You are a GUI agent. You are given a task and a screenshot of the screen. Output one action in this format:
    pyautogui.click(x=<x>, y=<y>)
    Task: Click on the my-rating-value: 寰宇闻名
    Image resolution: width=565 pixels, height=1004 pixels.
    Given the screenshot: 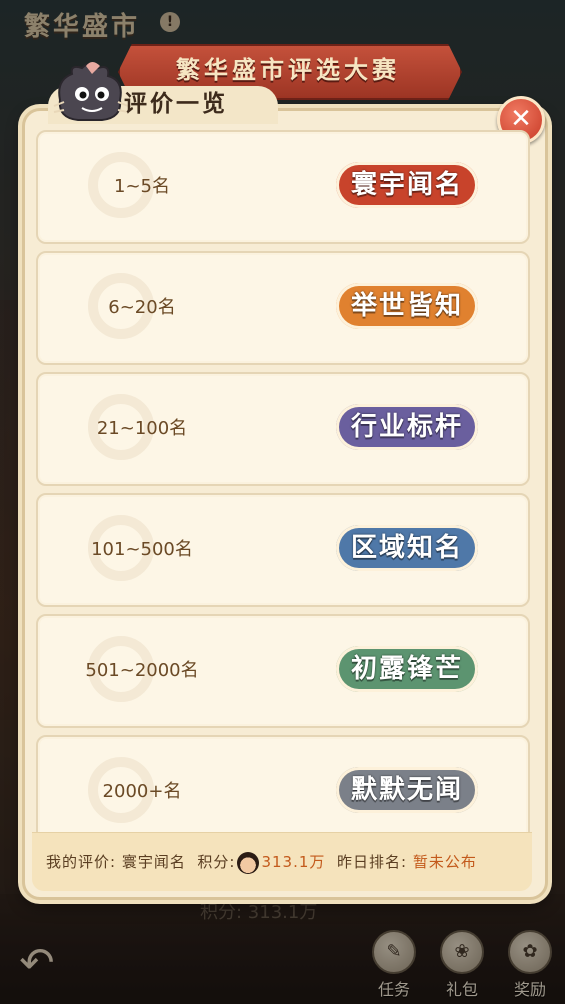 What is the action you would take?
    pyautogui.click(x=153, y=862)
    